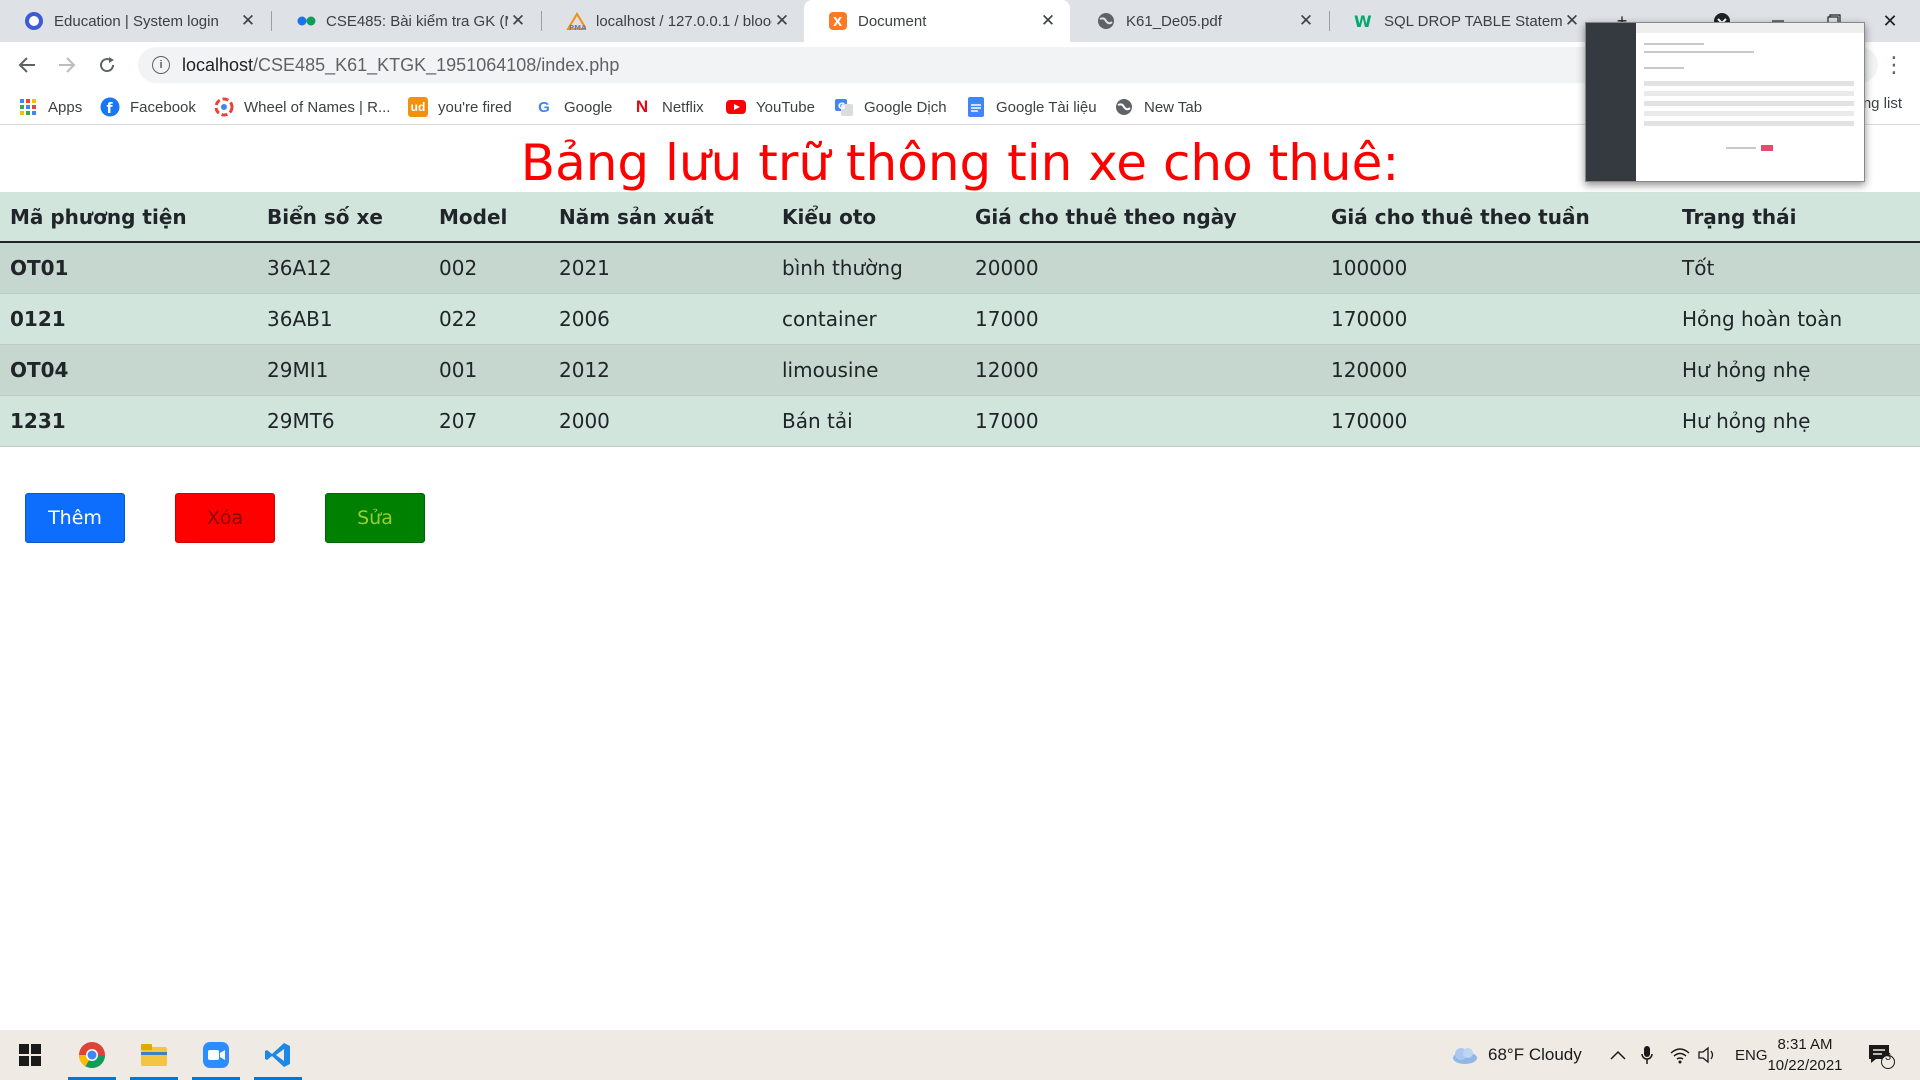  I want to click on column-header: Giá cho thuê theo tuần, so click(1496, 217).